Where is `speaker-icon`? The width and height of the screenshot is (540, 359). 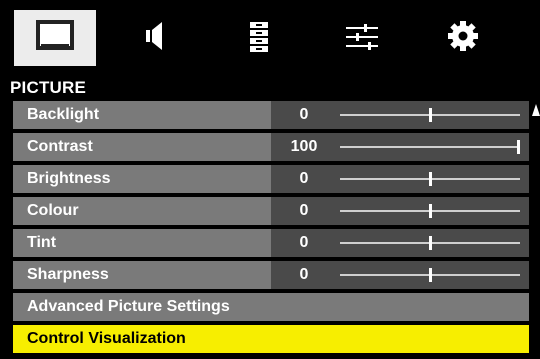
speaker-icon is located at coordinates (154, 36).